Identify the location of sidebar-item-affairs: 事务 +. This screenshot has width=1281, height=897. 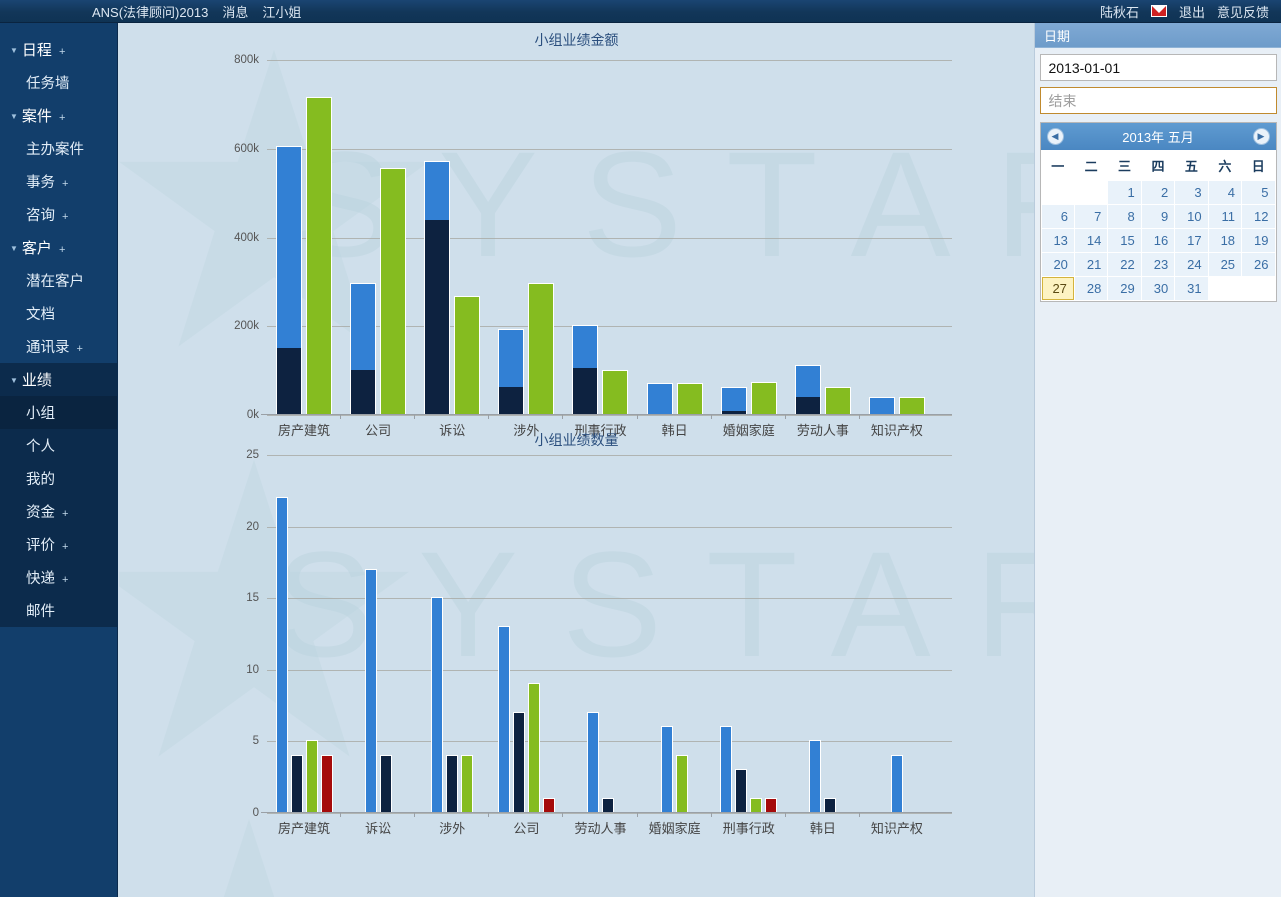
(58, 181).